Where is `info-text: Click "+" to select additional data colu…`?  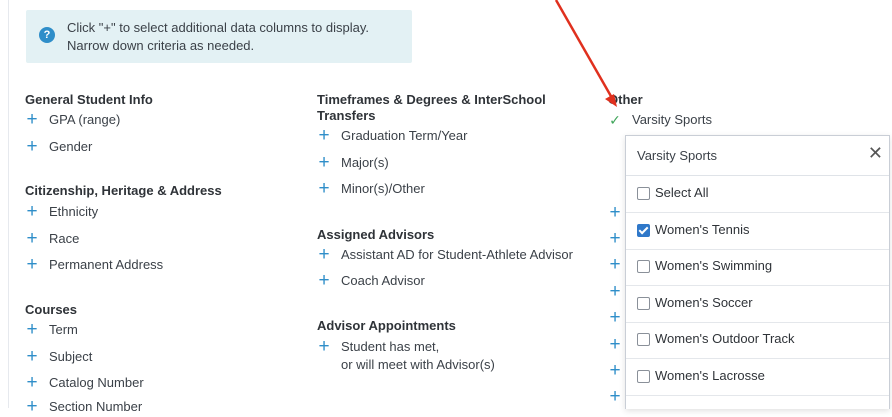 info-text: Click "+" to select additional data colu… is located at coordinates (218, 37).